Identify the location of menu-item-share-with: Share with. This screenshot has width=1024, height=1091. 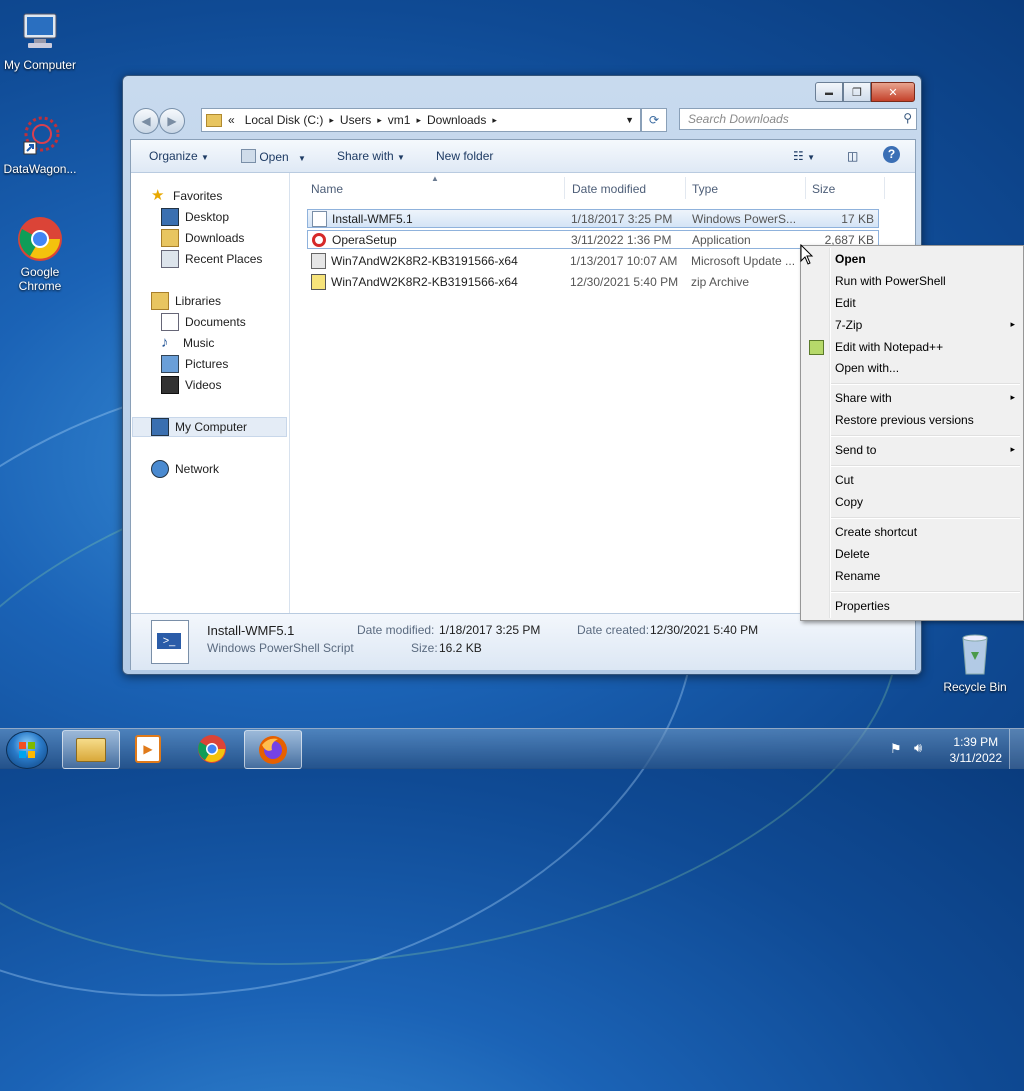
(925, 398).